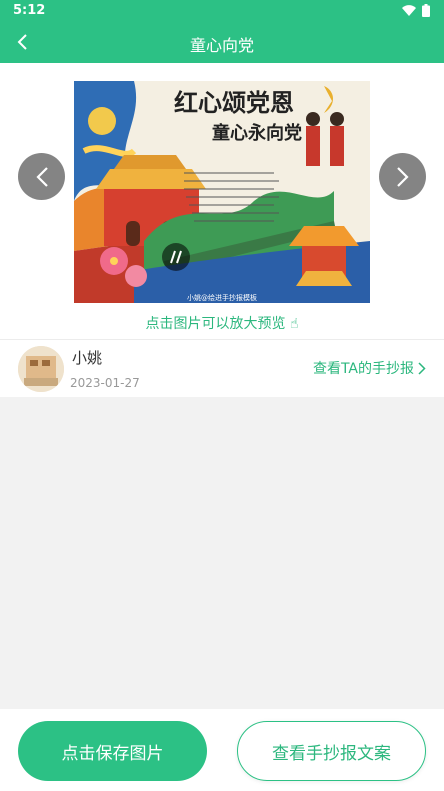 This screenshot has width=444, height=791. Describe the element at coordinates (222, 324) in the screenshot. I see `zoom-hint: 点击图片可以放大预览 ☝` at that location.